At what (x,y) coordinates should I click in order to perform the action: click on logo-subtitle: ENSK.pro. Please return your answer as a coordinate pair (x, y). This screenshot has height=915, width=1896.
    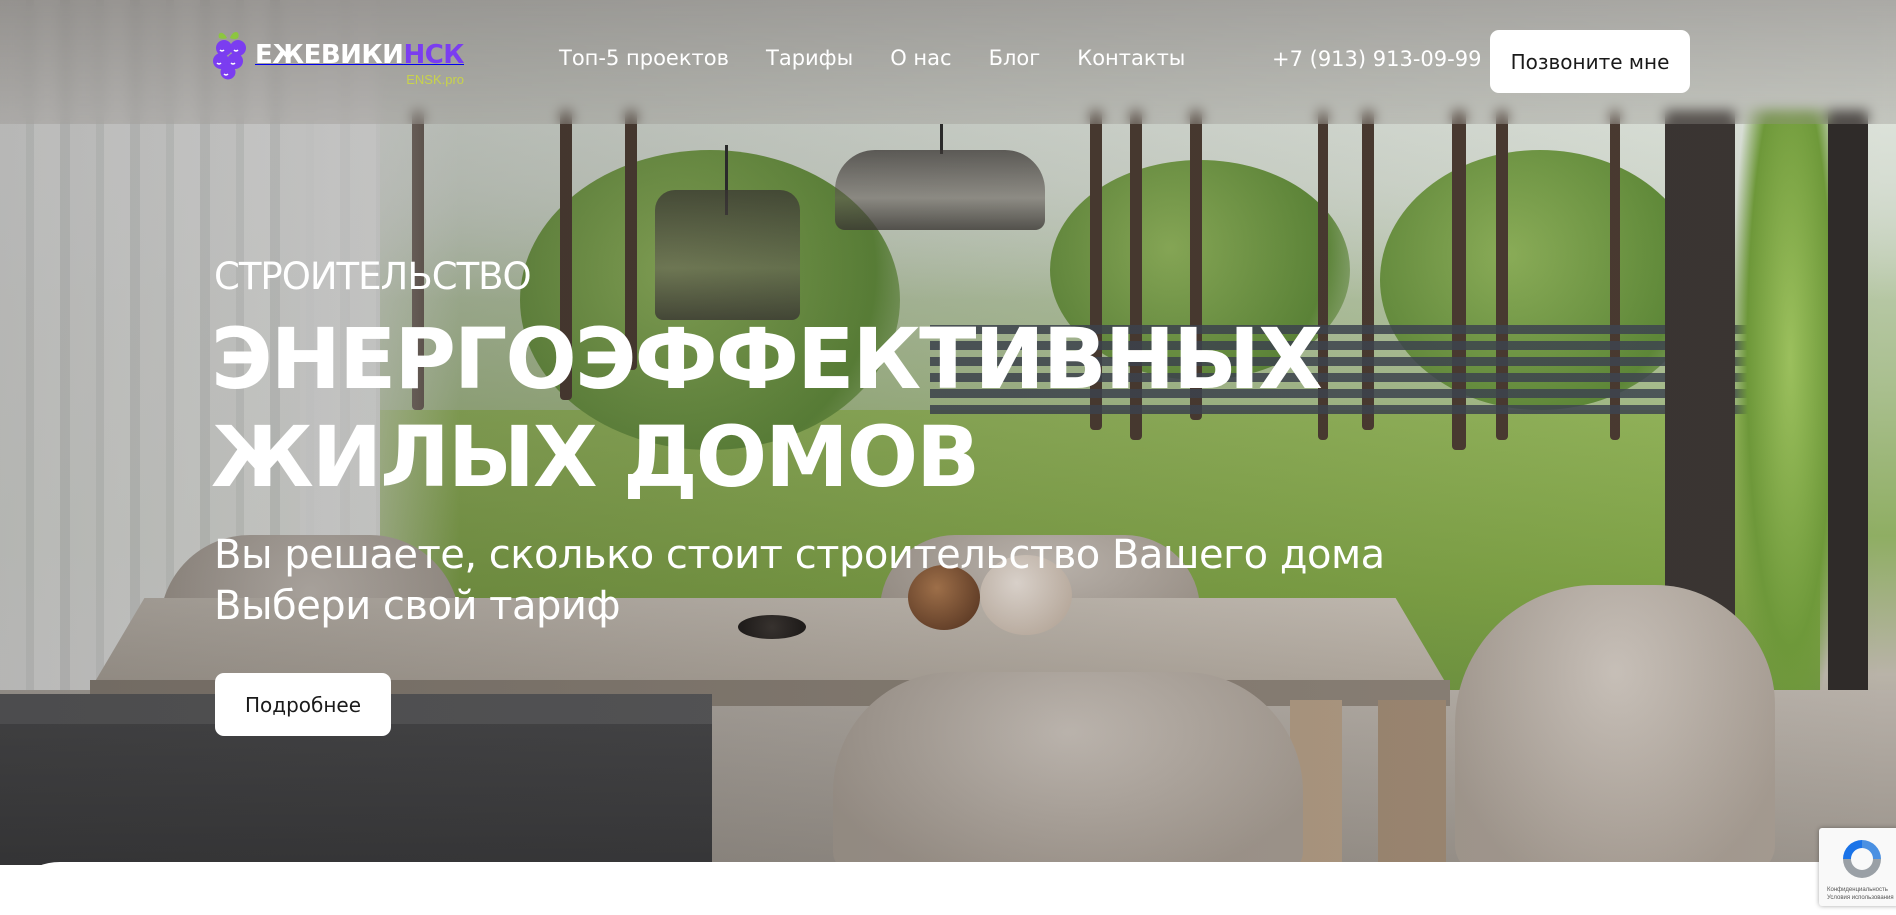
    Looking at the image, I should click on (435, 79).